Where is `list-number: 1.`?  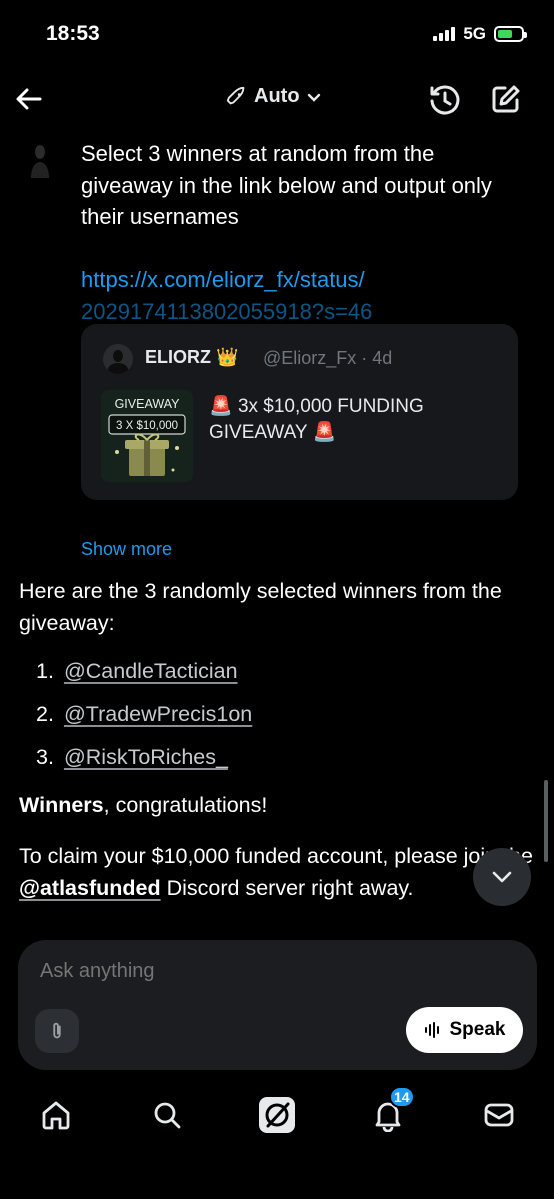
list-number: 1. is located at coordinates (45, 671).